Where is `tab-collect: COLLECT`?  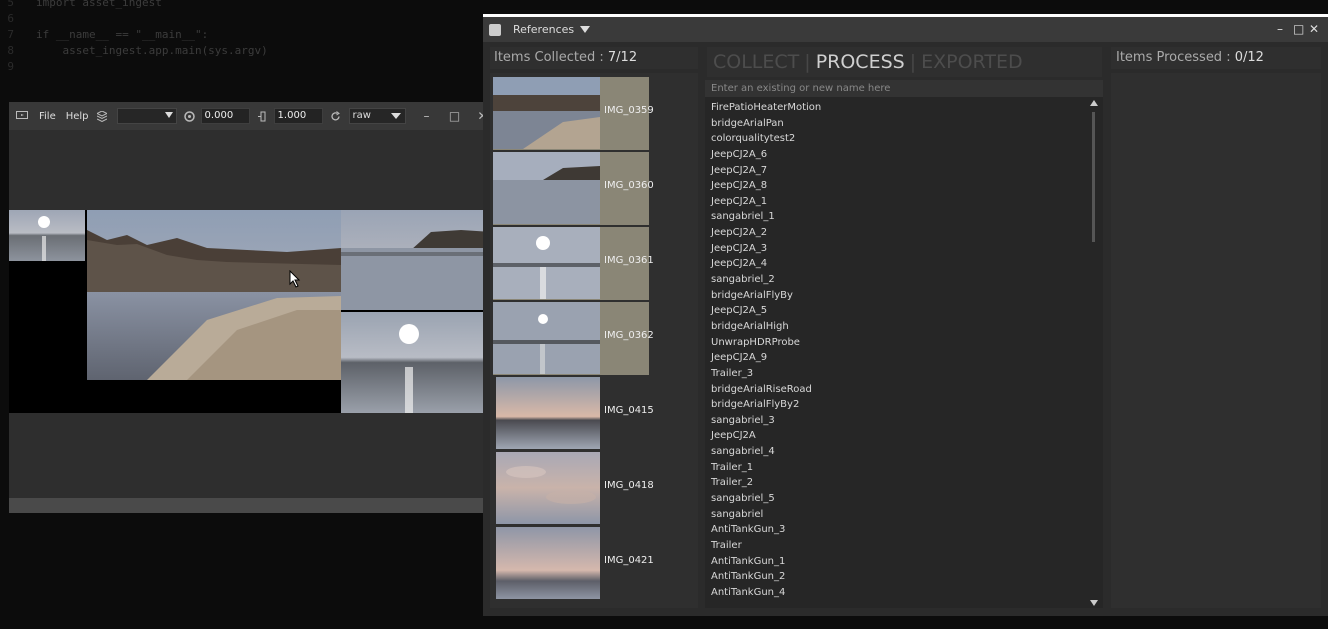 tab-collect: COLLECT is located at coordinates (756, 62).